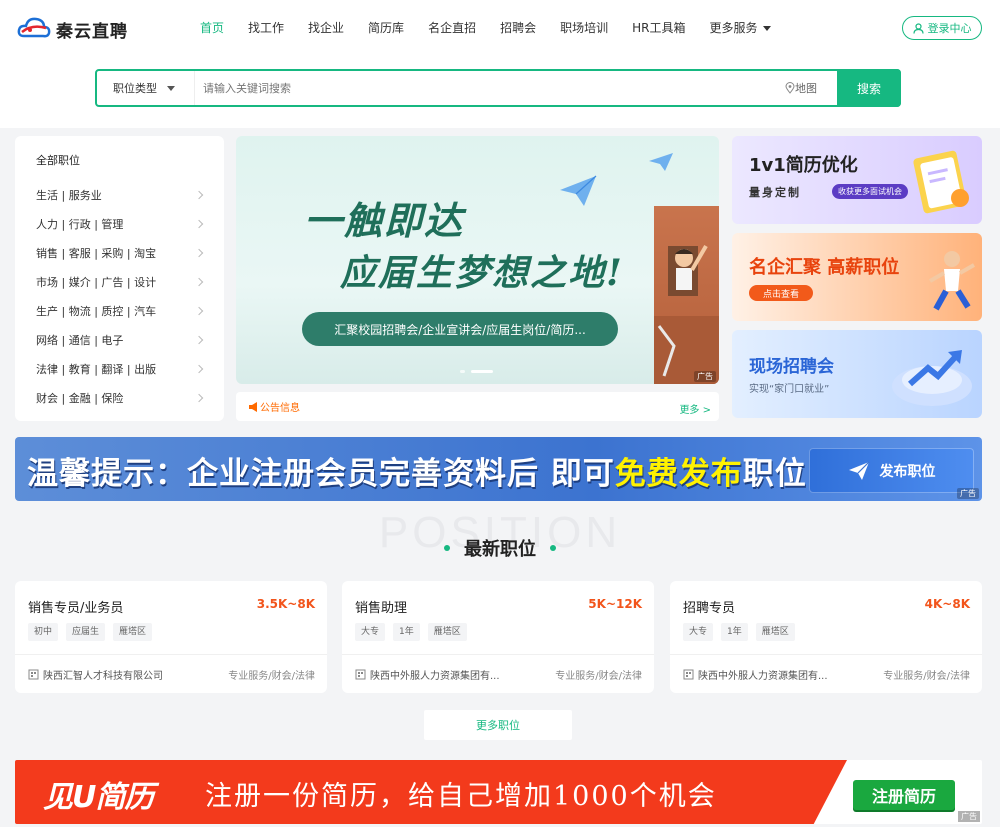 The width and height of the screenshot is (1000, 827). Describe the element at coordinates (75, 606) in the screenshot. I see `job-title: 销售专员/业务员` at that location.